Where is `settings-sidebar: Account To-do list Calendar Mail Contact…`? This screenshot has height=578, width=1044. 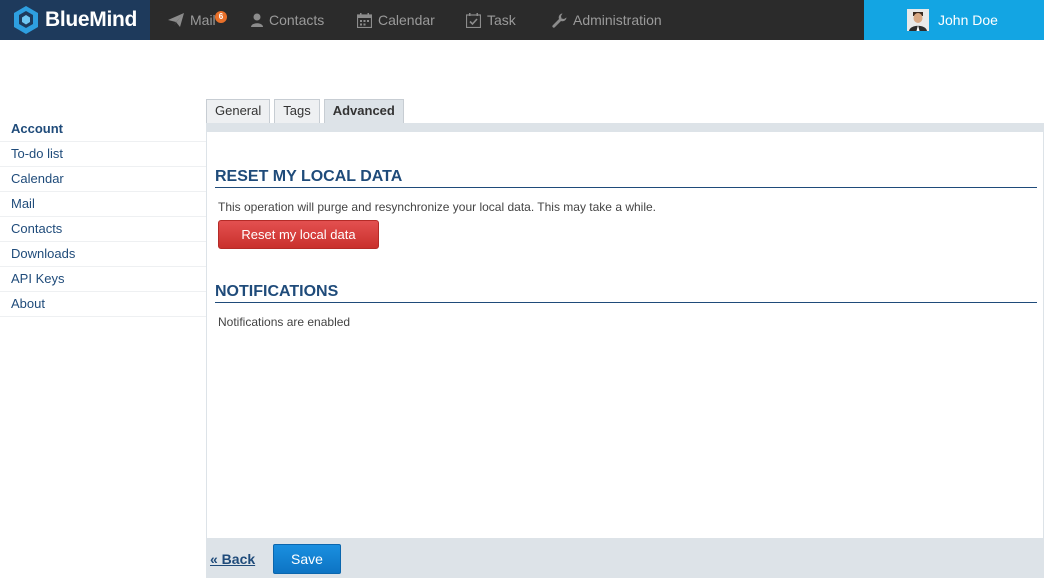 settings-sidebar: Account To-do list Calendar Mail Contact… is located at coordinates (103, 217).